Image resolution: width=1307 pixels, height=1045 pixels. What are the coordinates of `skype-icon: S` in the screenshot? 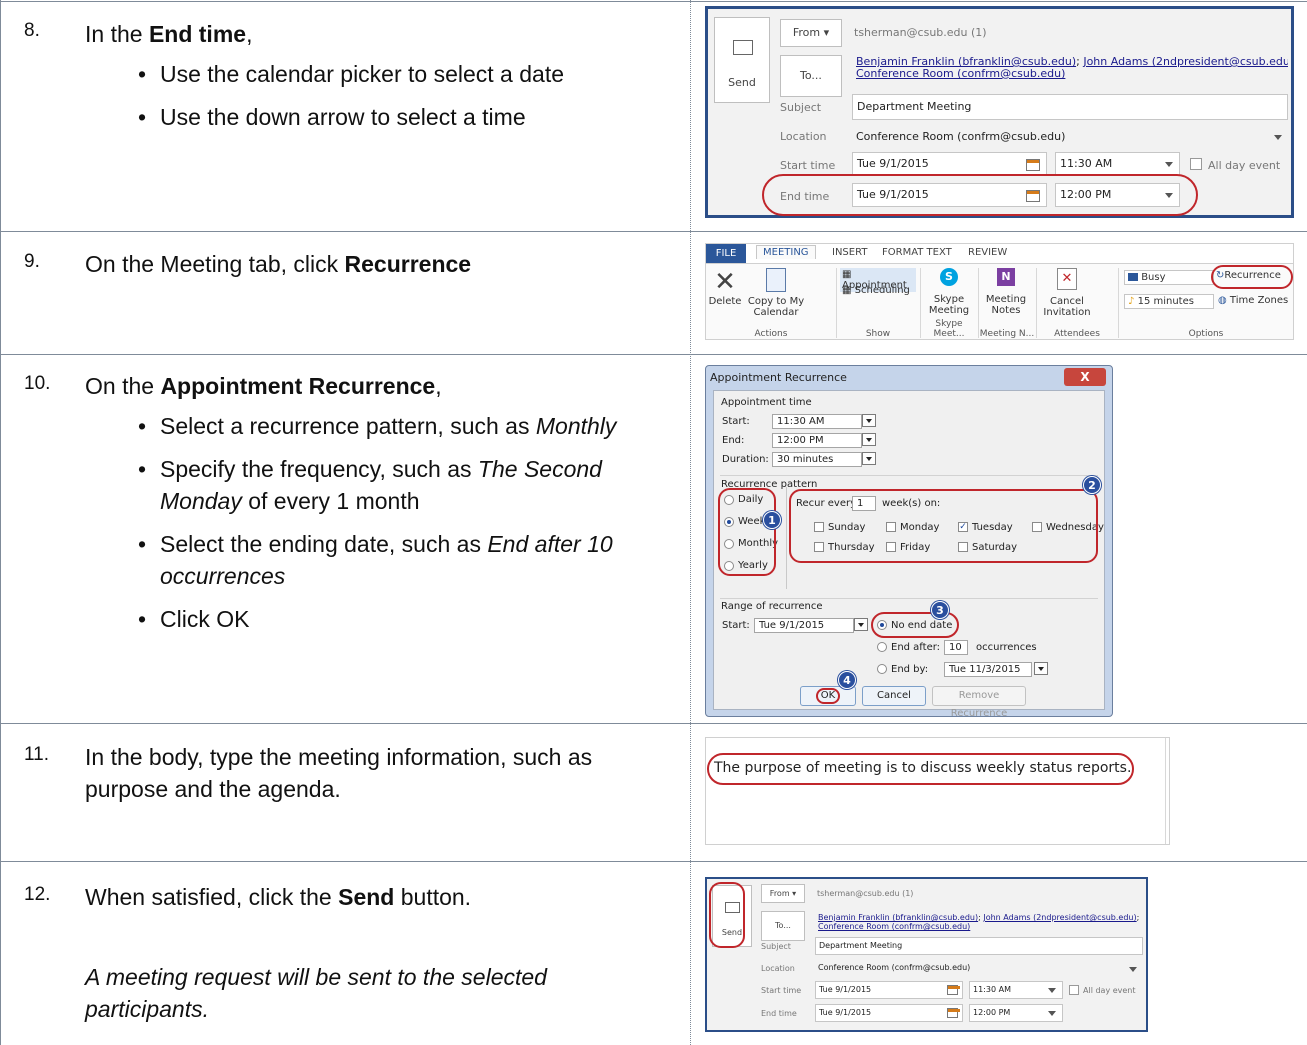 It's located at (949, 277).